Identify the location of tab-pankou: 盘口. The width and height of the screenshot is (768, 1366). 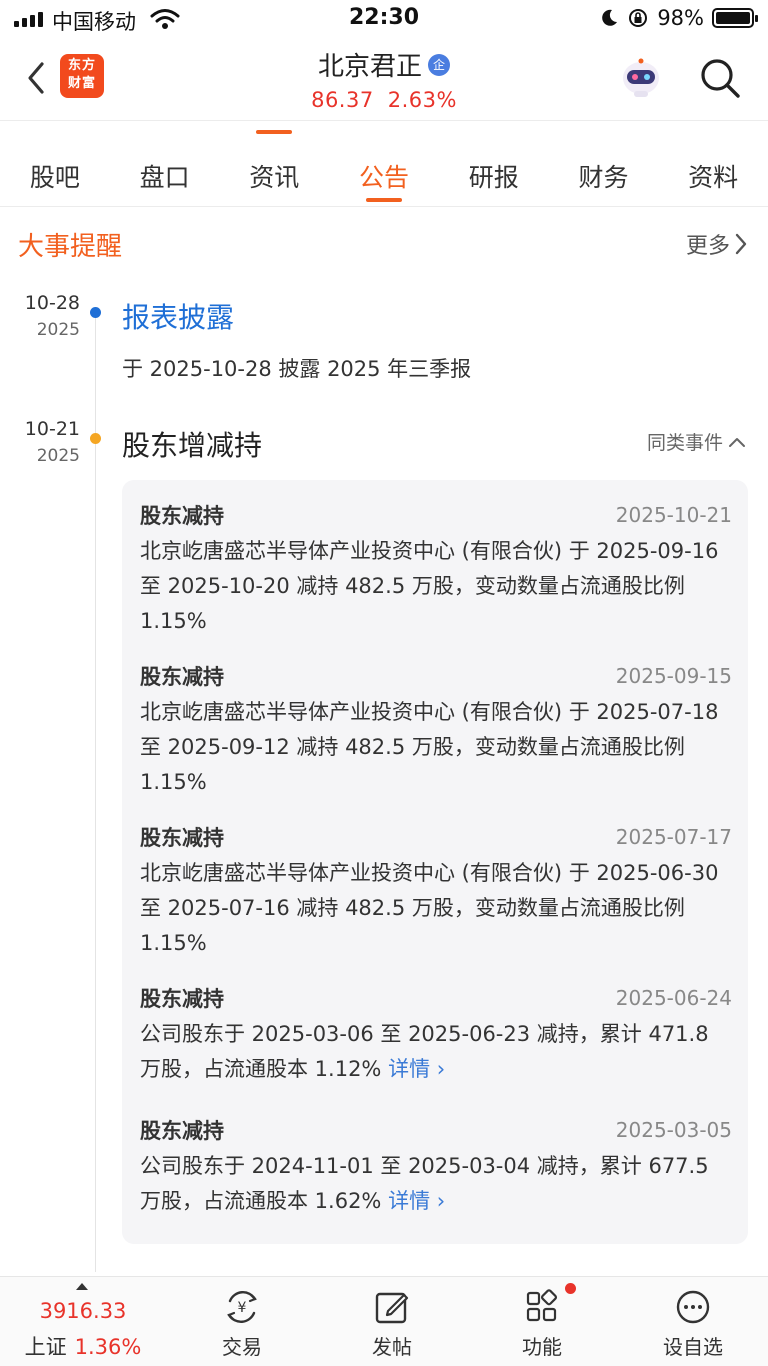
(165, 174).